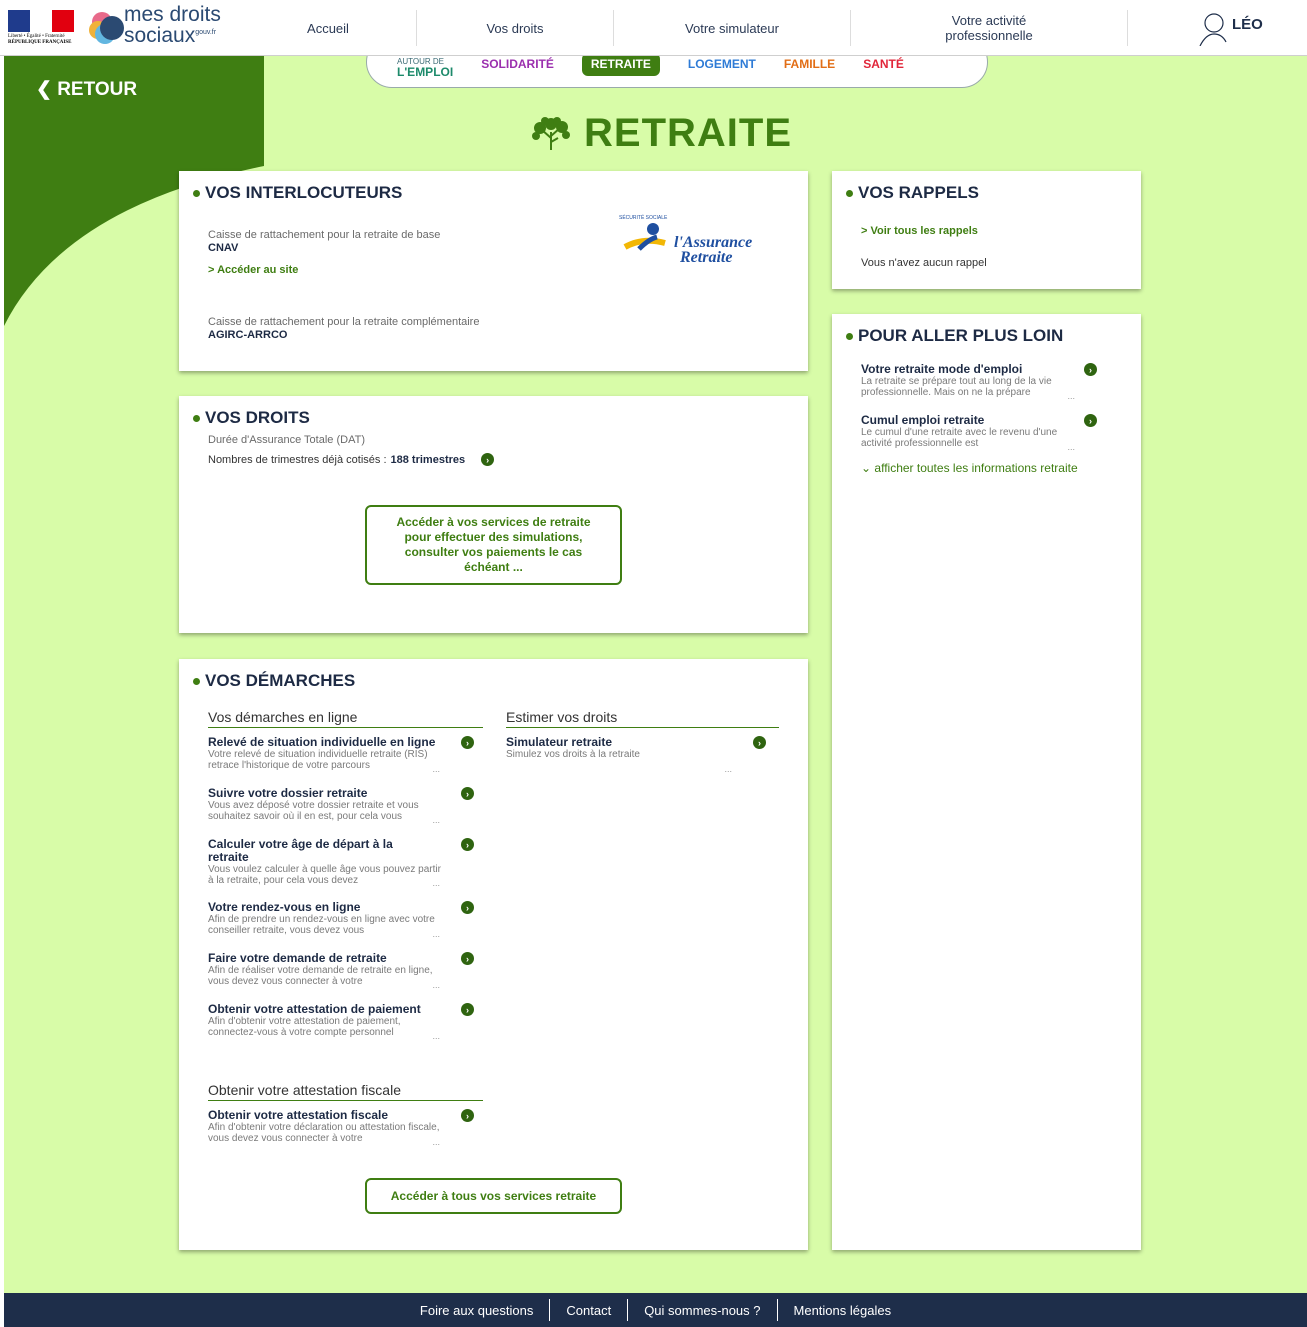 The image size is (1307, 1327). Describe the element at coordinates (40, 42) in the screenshot. I see `marianne-republic: RÉPUBLIQUE FRANÇAISE` at that location.